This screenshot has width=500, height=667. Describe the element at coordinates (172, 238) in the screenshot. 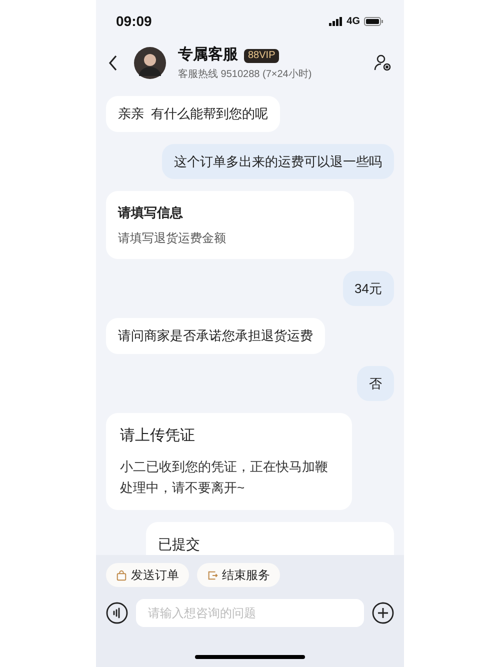

I see `card-text: 请填写退货运费金额` at that location.